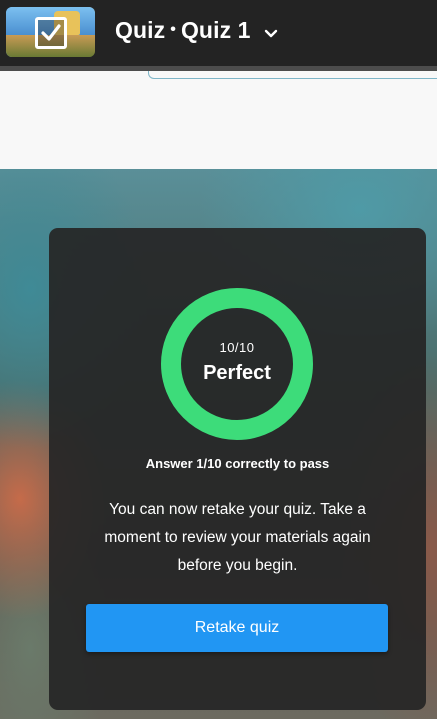 This screenshot has height=719, width=437. I want to click on app-header: Quiz • Quiz 1, so click(218, 33).